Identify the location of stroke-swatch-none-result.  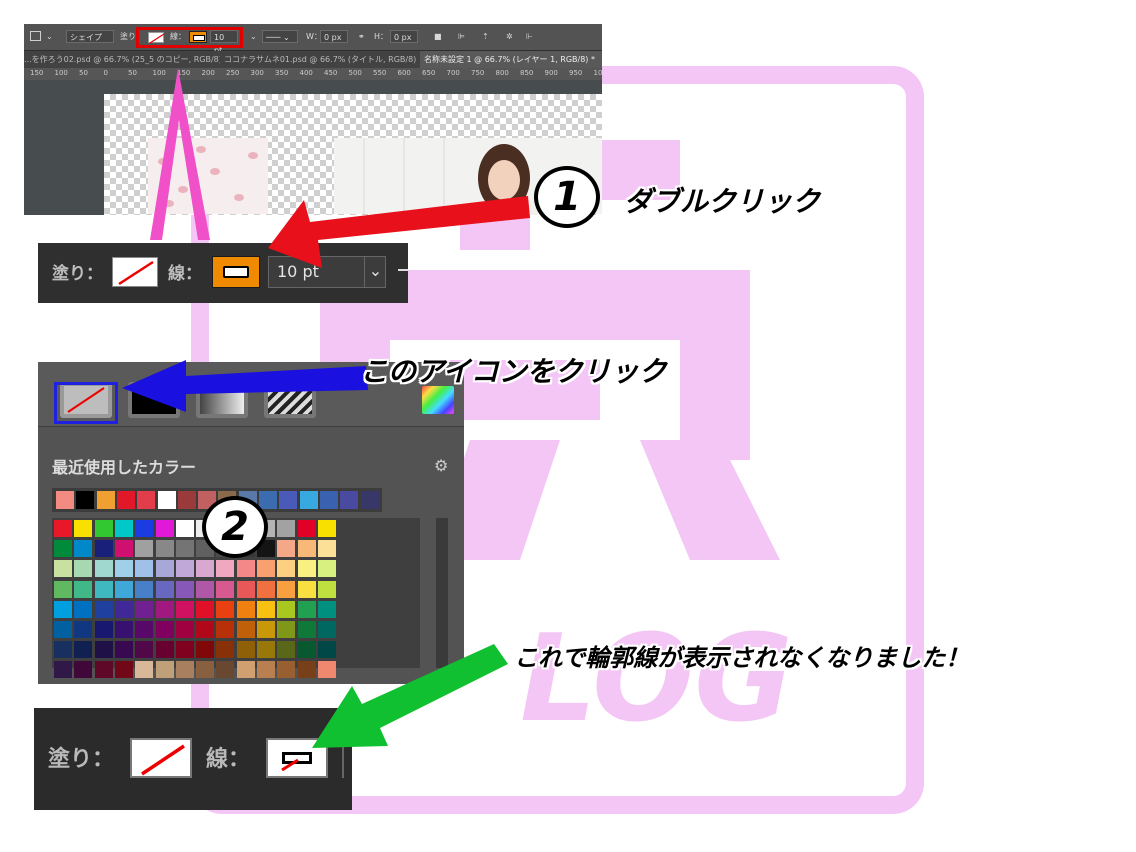
(297, 758).